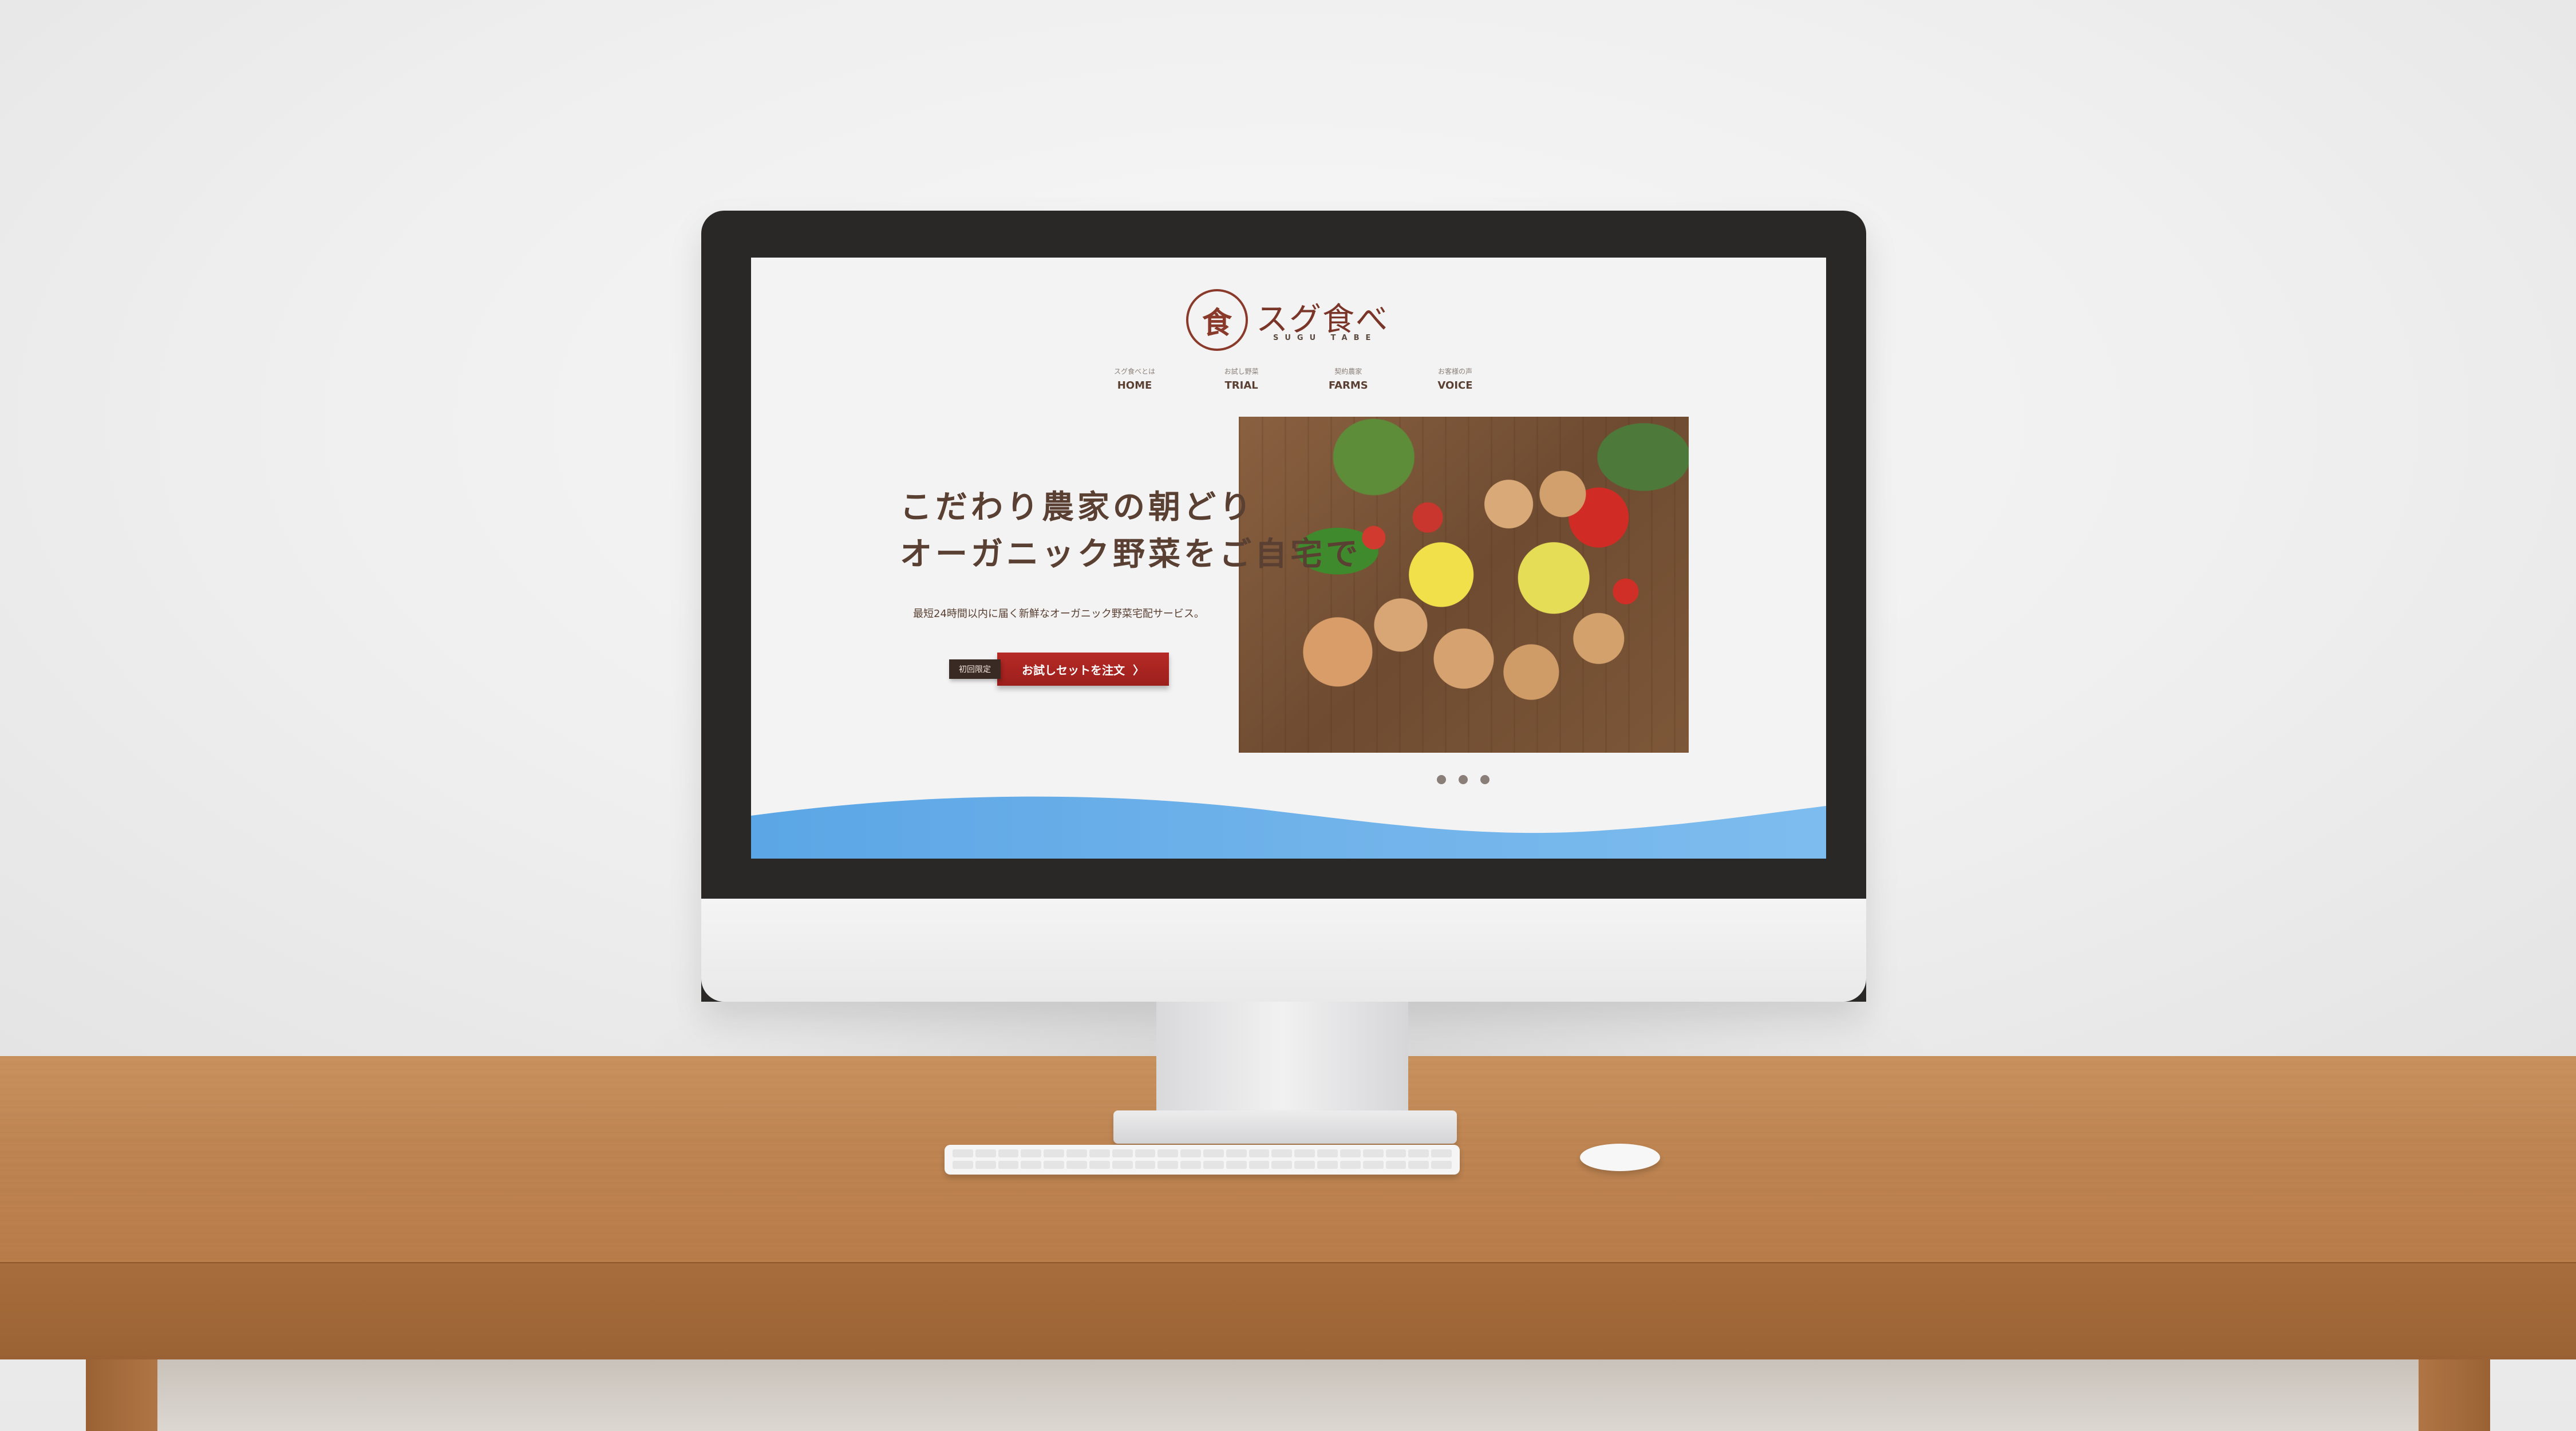 This screenshot has height=1431, width=2576. What do you see at coordinates (1241, 371) in the screenshot?
I see `nav-item-sub: お試し野菜` at bounding box center [1241, 371].